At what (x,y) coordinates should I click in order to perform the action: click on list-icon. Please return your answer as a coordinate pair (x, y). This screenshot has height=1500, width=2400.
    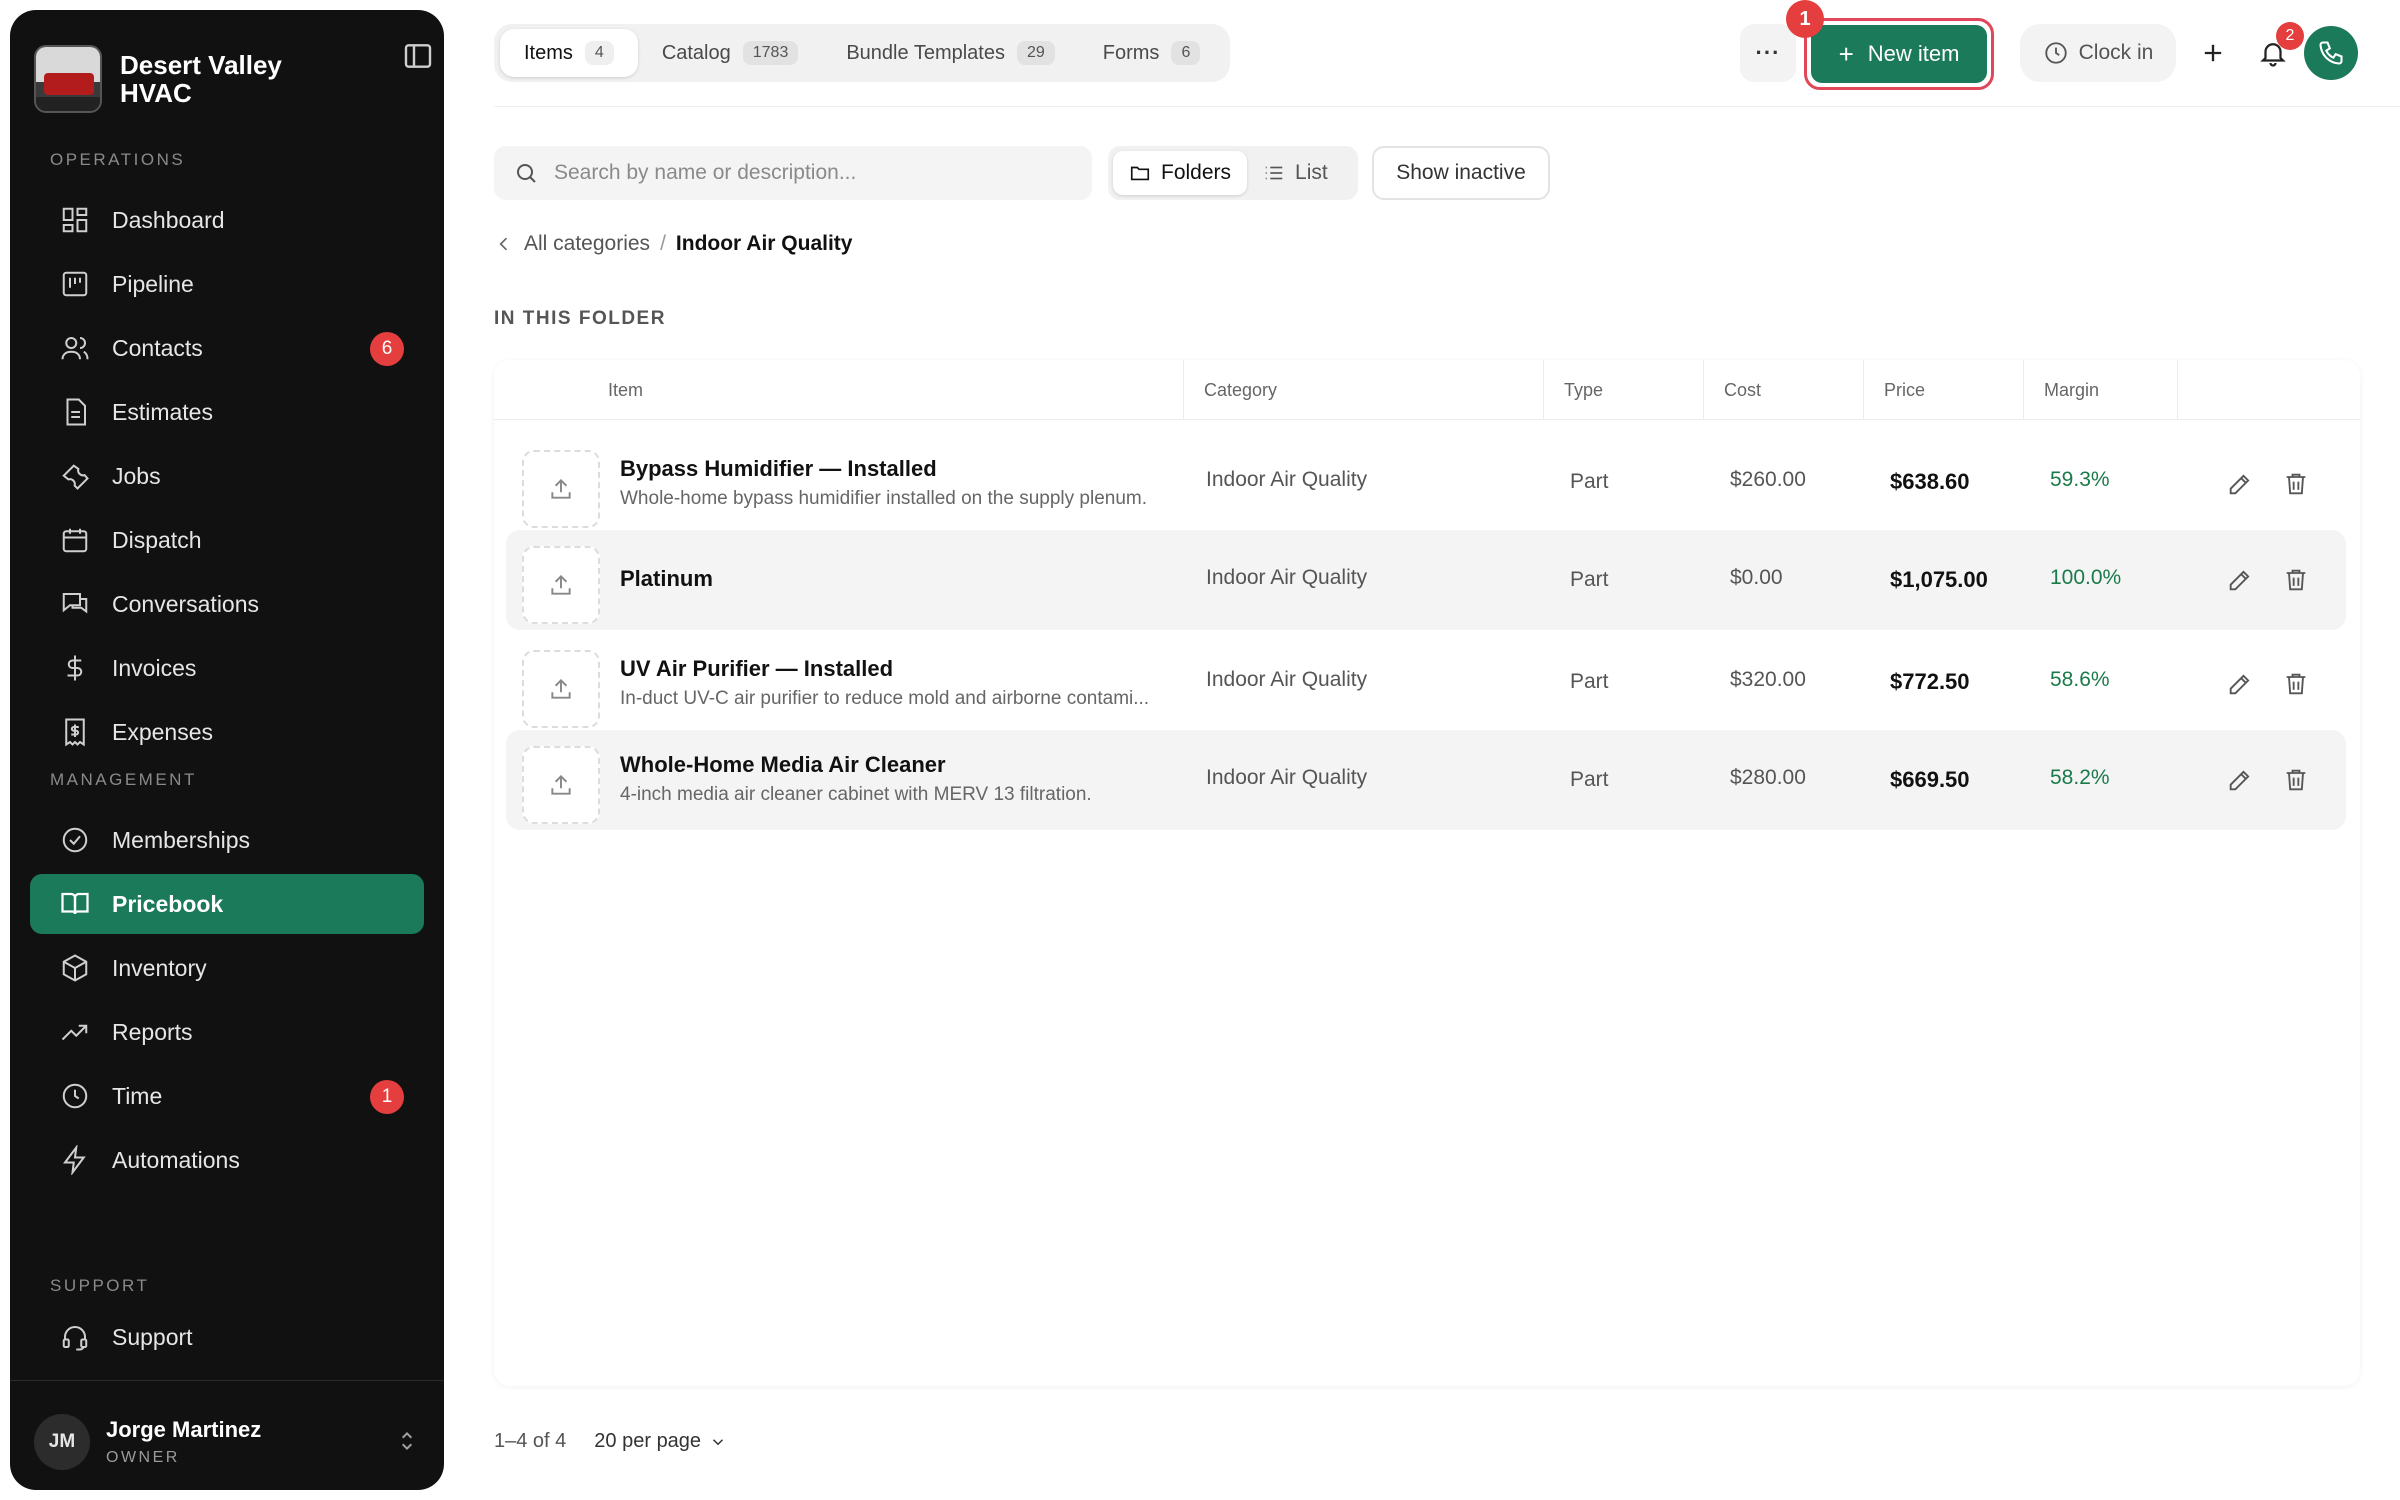
    Looking at the image, I should click on (1279, 173).